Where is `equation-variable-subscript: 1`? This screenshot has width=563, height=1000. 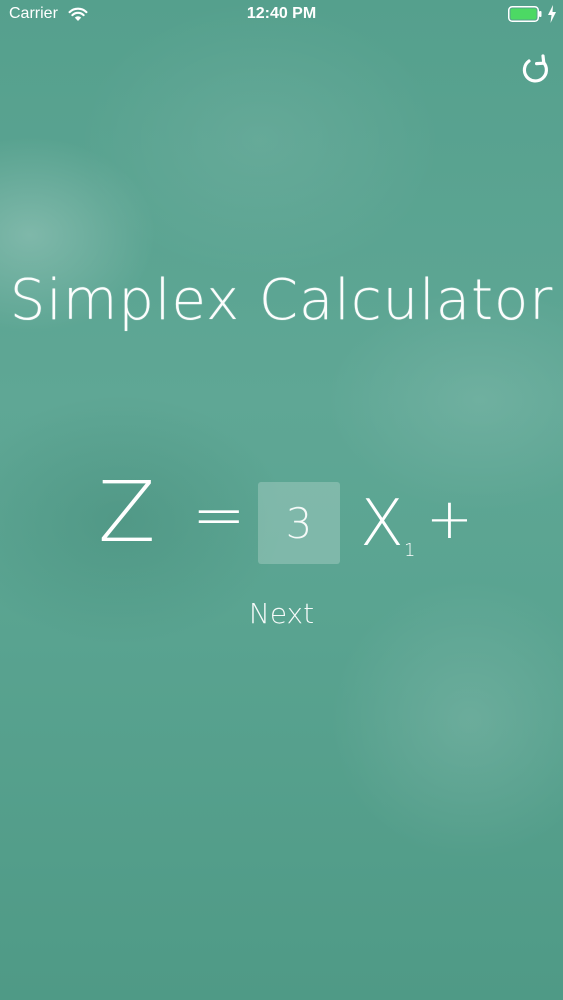 equation-variable-subscript: 1 is located at coordinates (410, 550).